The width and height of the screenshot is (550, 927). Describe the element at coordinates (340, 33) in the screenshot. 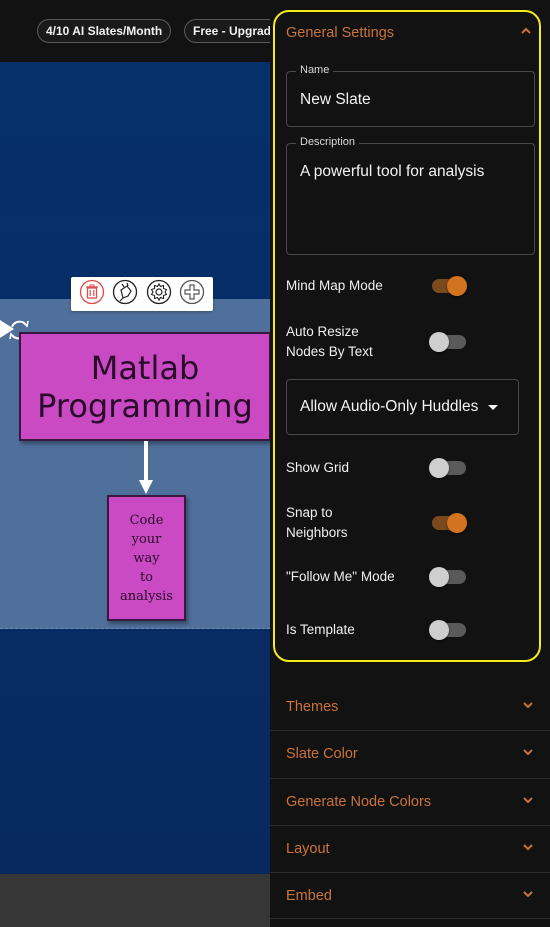

I see `general-settings-title: General Settings` at that location.